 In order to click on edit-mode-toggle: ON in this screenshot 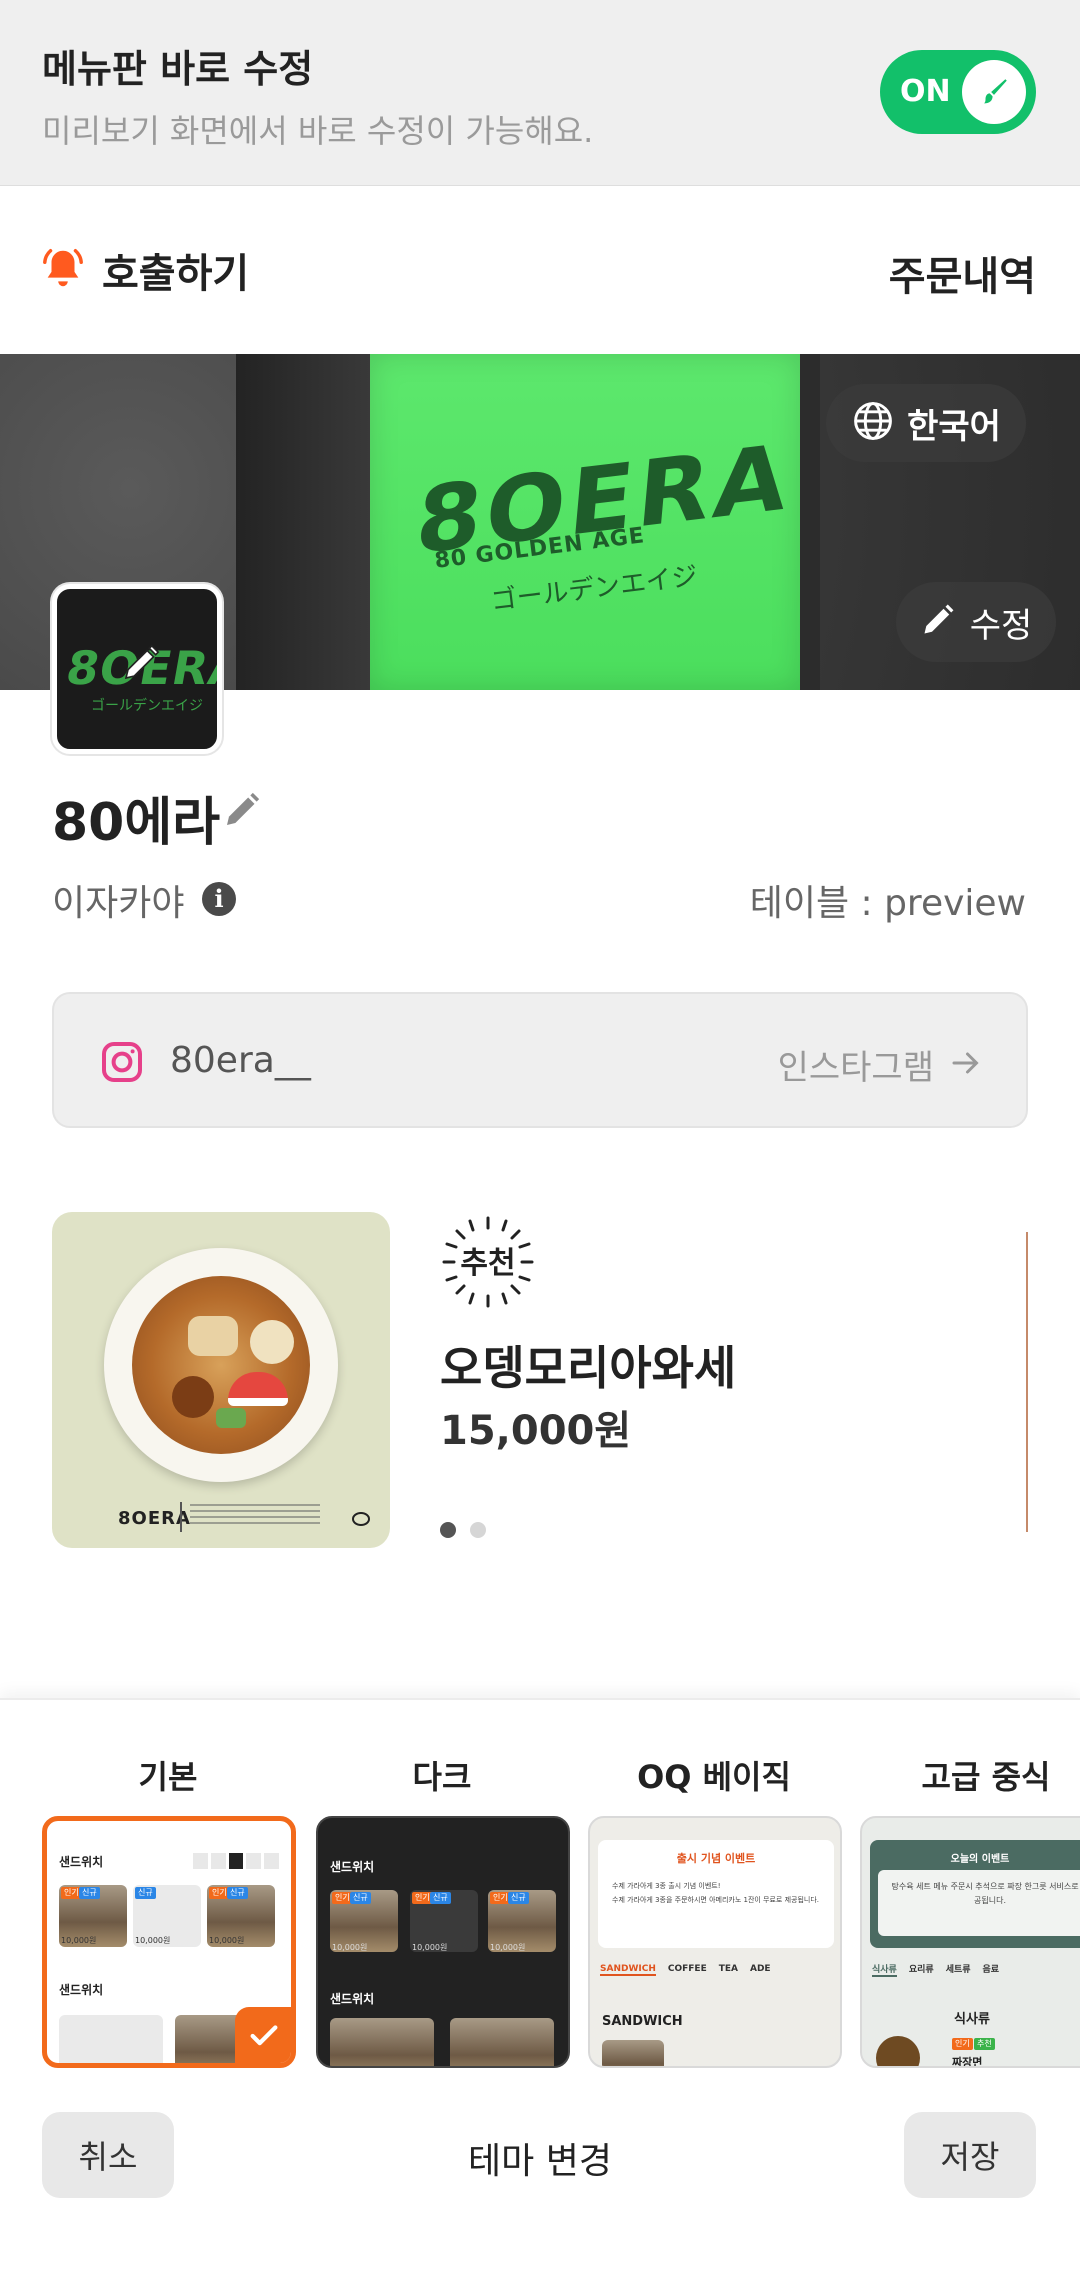, I will do `click(958, 92)`.